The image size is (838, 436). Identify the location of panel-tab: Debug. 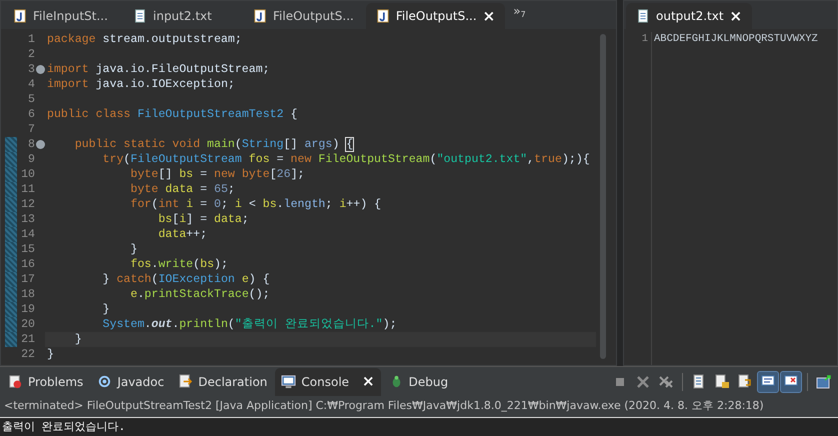
(418, 382).